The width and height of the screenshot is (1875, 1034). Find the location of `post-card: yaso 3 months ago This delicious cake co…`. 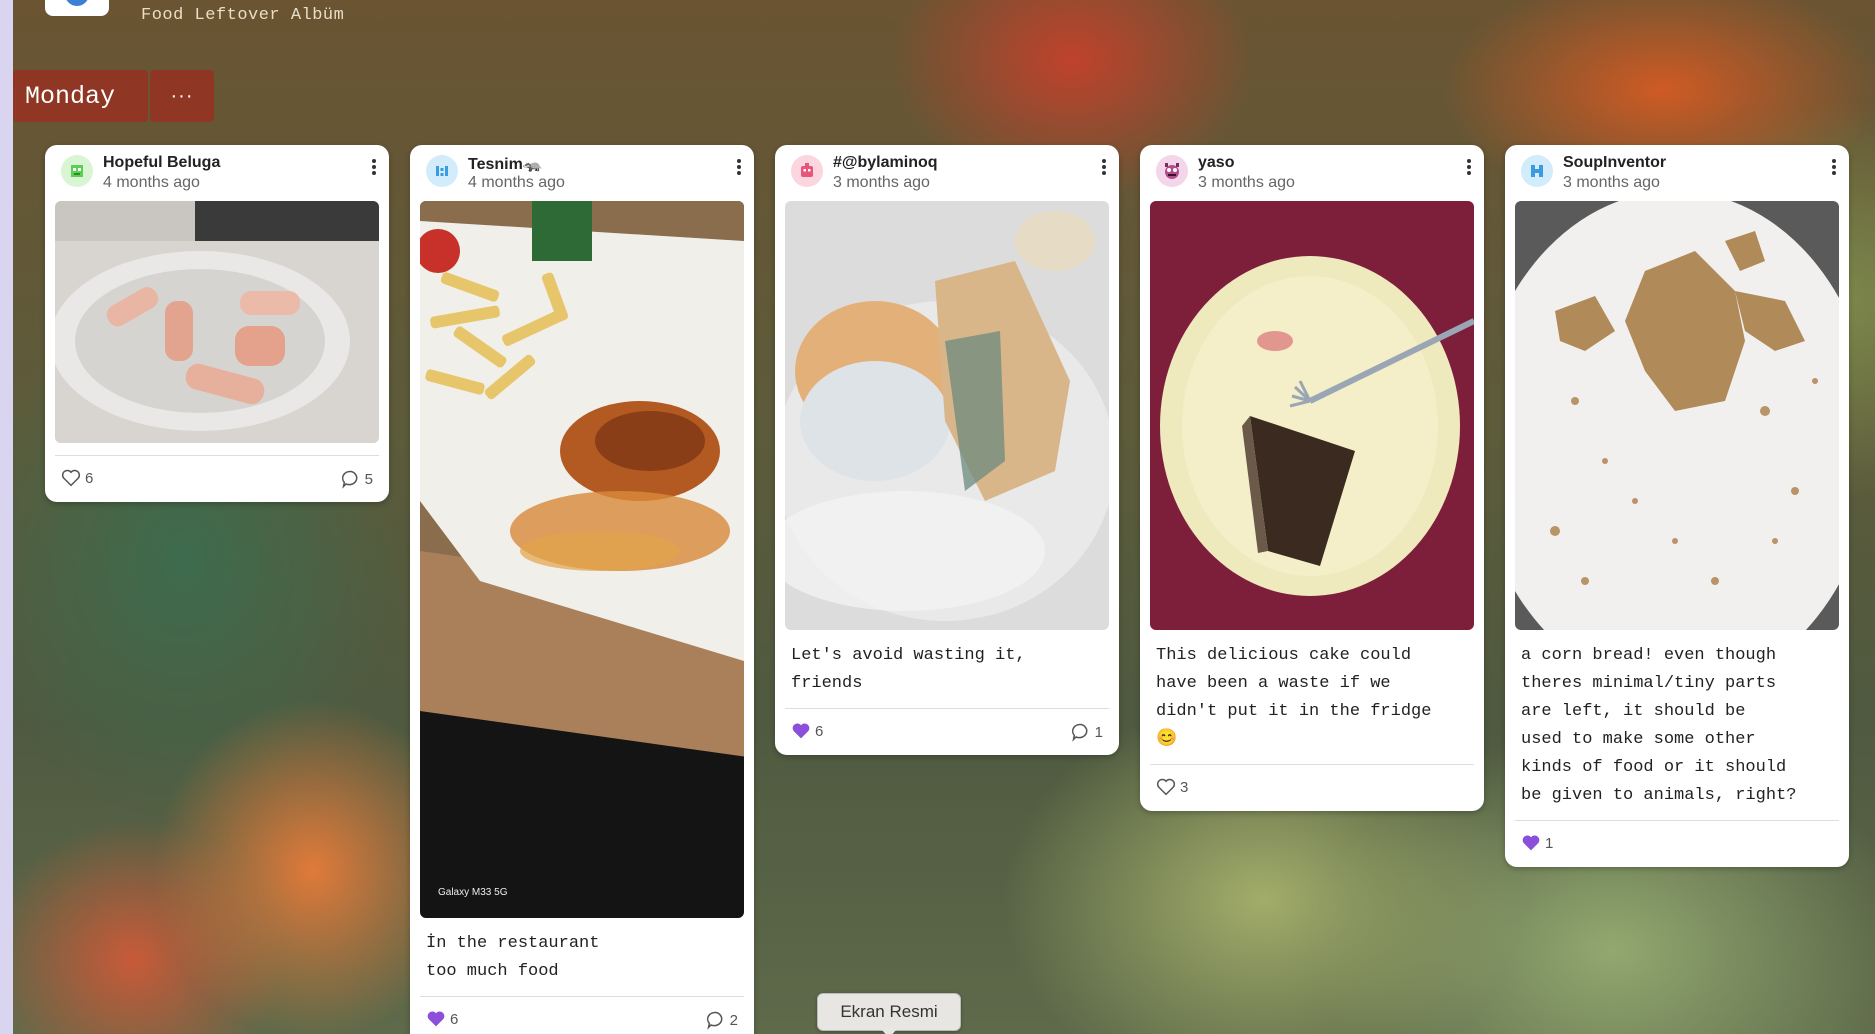

post-card: yaso 3 months ago This delicious cake co… is located at coordinates (1312, 478).